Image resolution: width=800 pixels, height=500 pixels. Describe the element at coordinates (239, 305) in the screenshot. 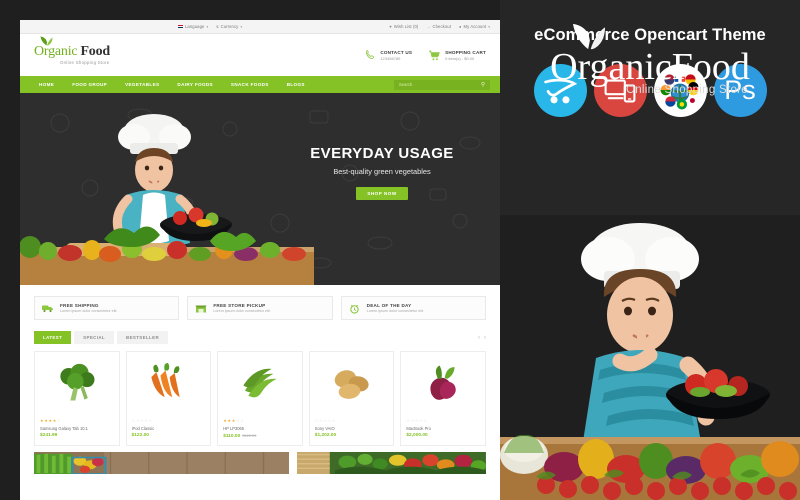

I see `service-title: FREE STORE PICKUP` at that location.